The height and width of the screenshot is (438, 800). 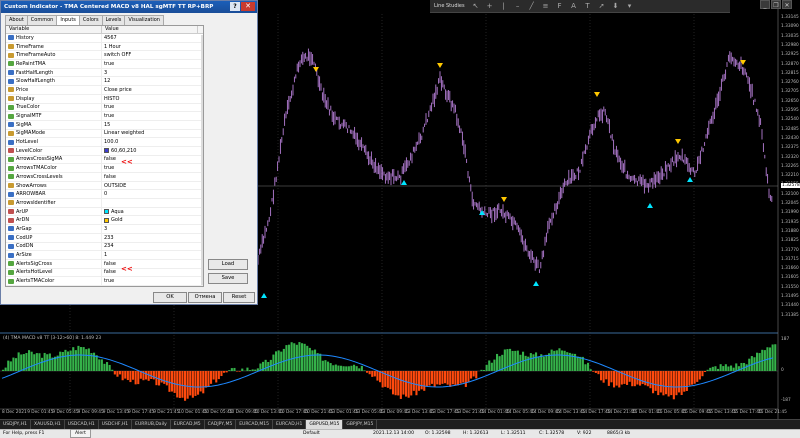 What do you see at coordinates (518, 6) in the screenshot?
I see `horizontal-line-icon: –` at bounding box center [518, 6].